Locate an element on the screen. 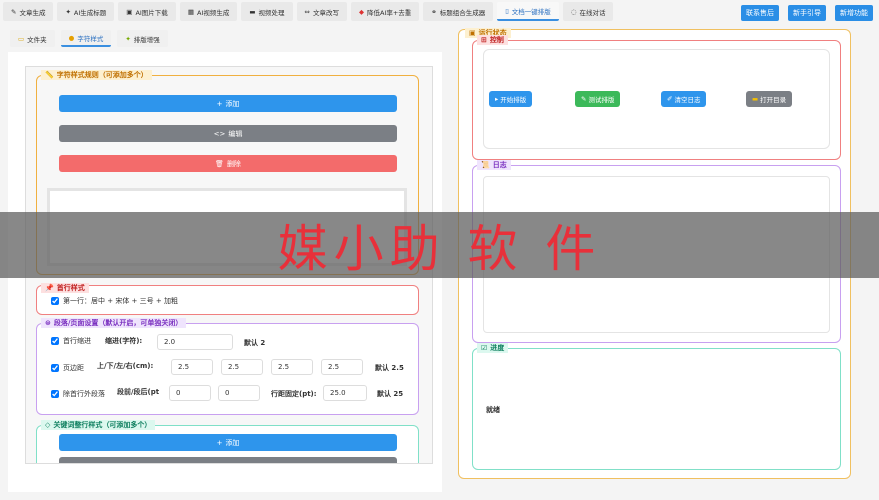 The image size is (879, 500). ruler-icon: 📏 is located at coordinates (49, 75).